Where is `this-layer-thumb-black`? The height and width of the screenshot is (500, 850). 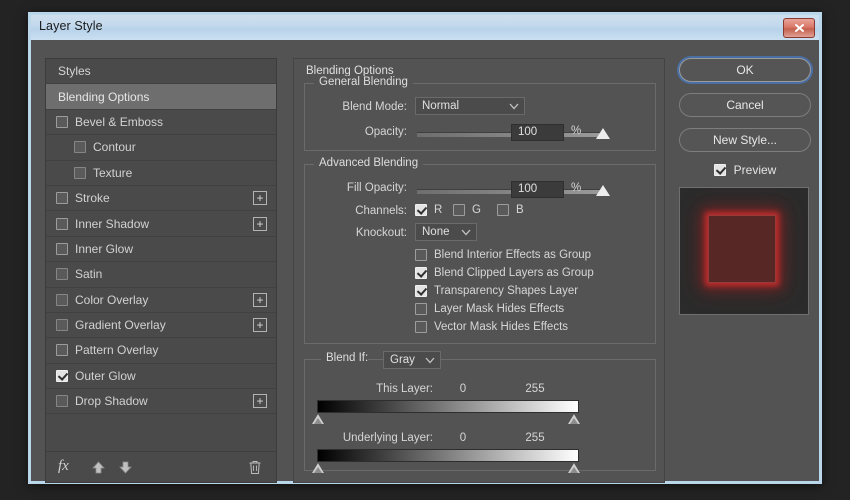 this-layer-thumb-black is located at coordinates (318, 419).